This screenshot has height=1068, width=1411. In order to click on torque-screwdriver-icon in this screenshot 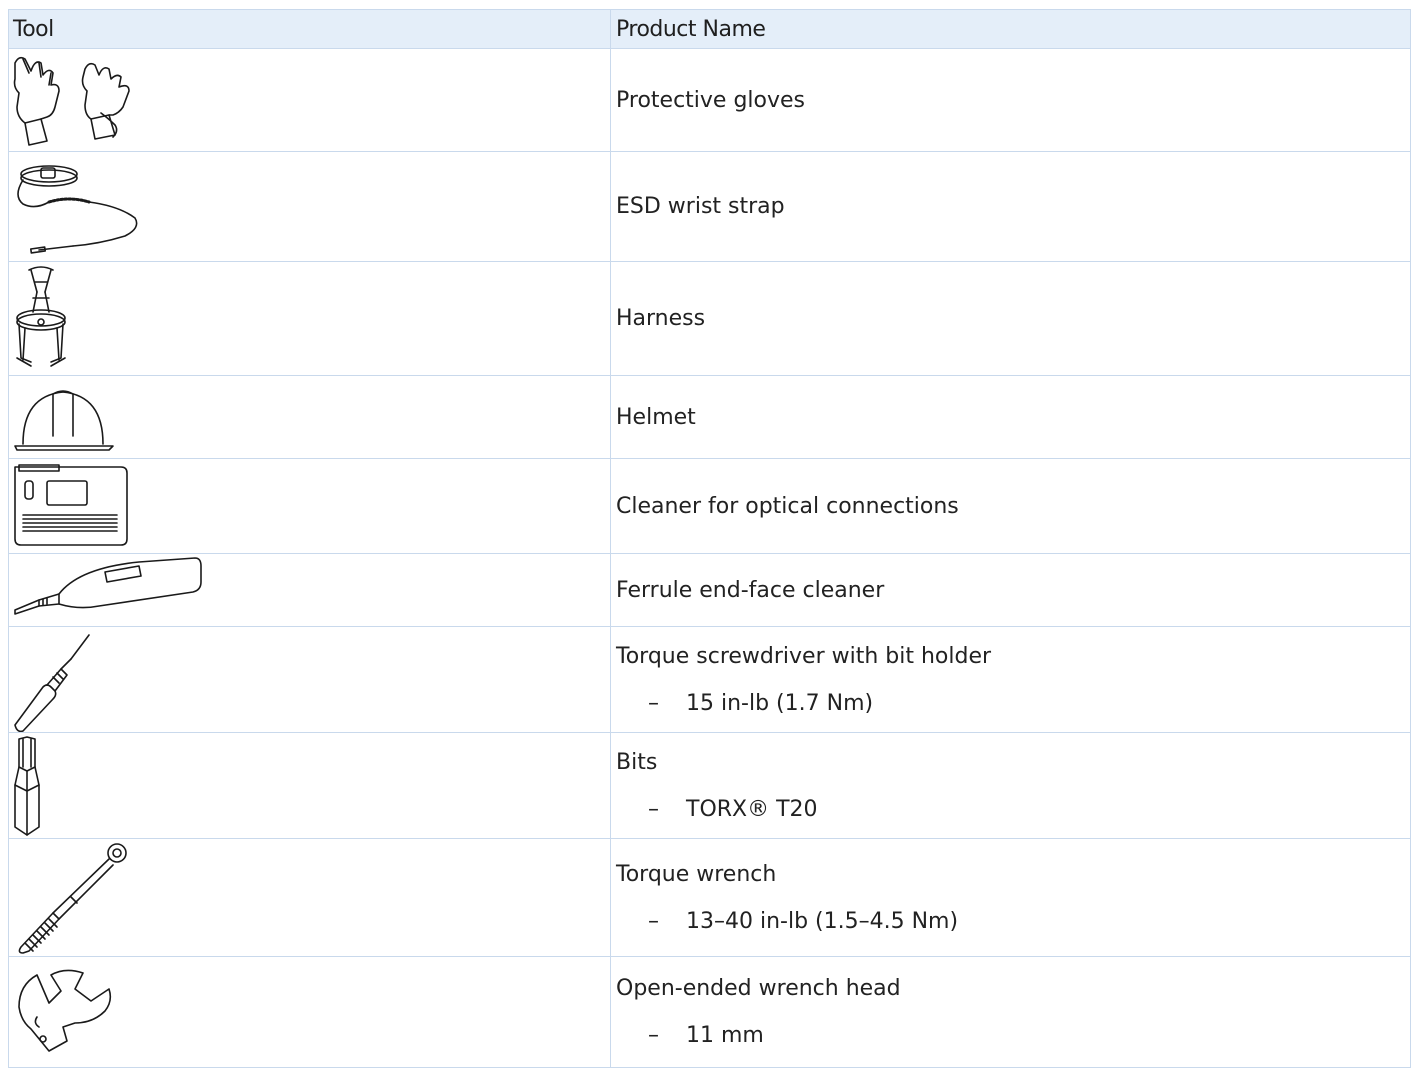, I will do `click(52, 683)`.